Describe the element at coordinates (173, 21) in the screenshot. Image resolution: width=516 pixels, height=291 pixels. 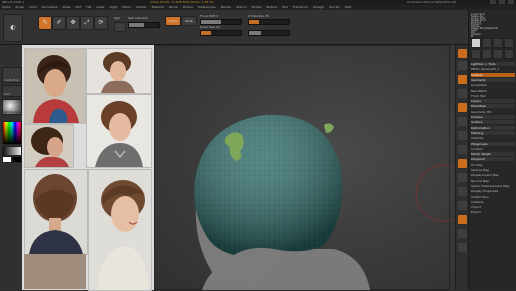
I see `zadd-button: Zadd` at that location.